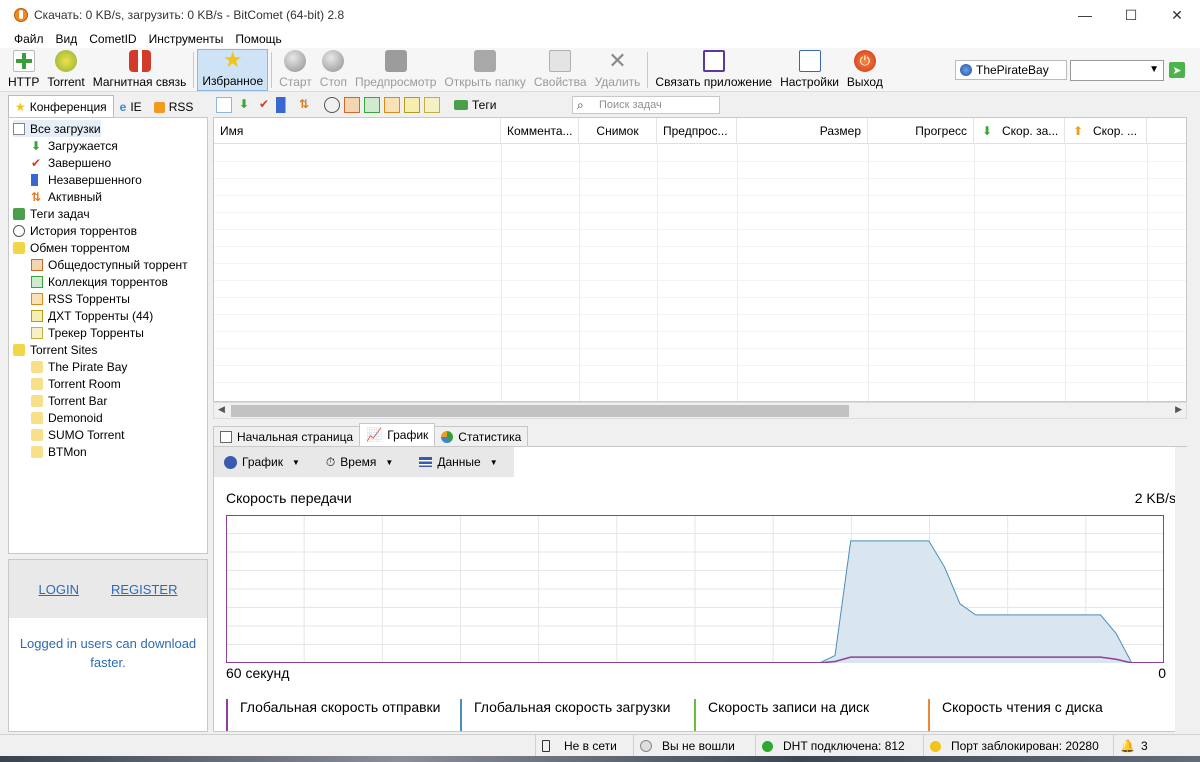 Image resolution: width=1200 pixels, height=762 pixels. What do you see at coordinates (19, 247) in the screenshot?
I see `folder-icon` at bounding box center [19, 247].